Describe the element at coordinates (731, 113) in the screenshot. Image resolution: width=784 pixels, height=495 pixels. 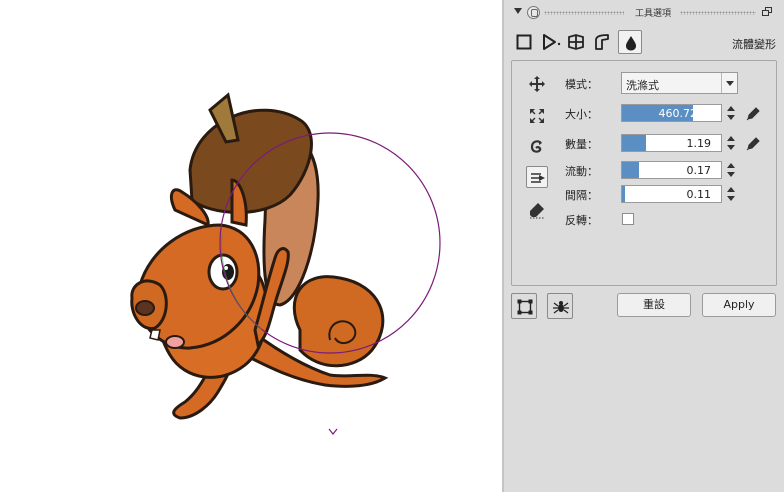
I see `size-spinner` at that location.